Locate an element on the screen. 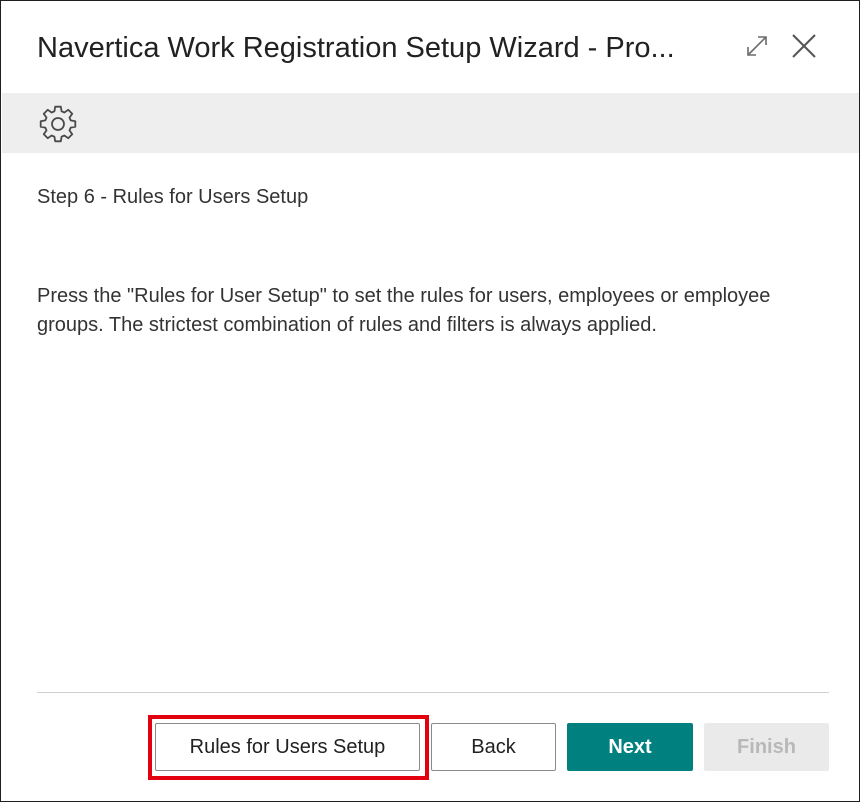 This screenshot has width=860, height=802. expand-button is located at coordinates (757, 46).